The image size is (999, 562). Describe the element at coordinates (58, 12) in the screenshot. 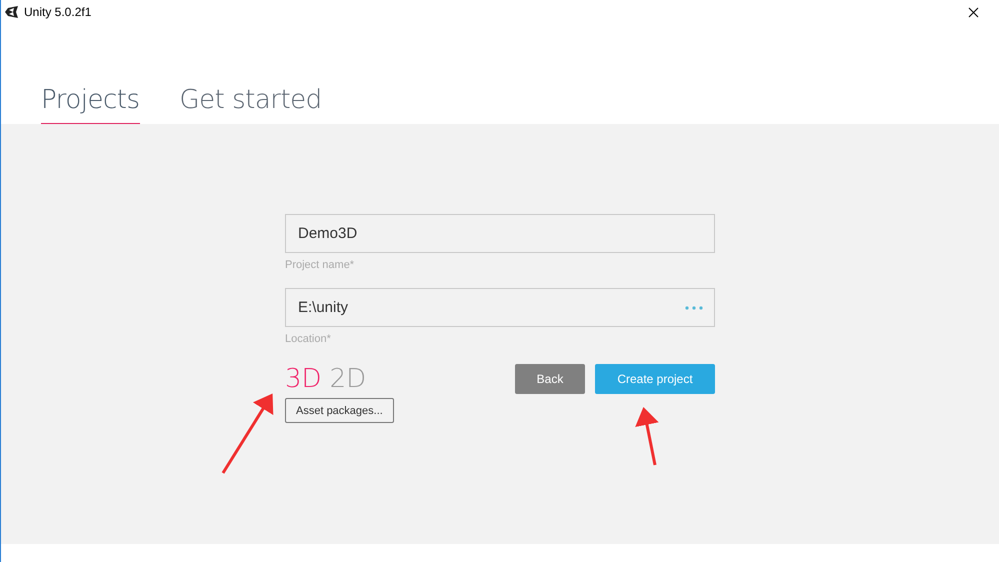

I see `window-title: Unity 5.0.2f1` at that location.